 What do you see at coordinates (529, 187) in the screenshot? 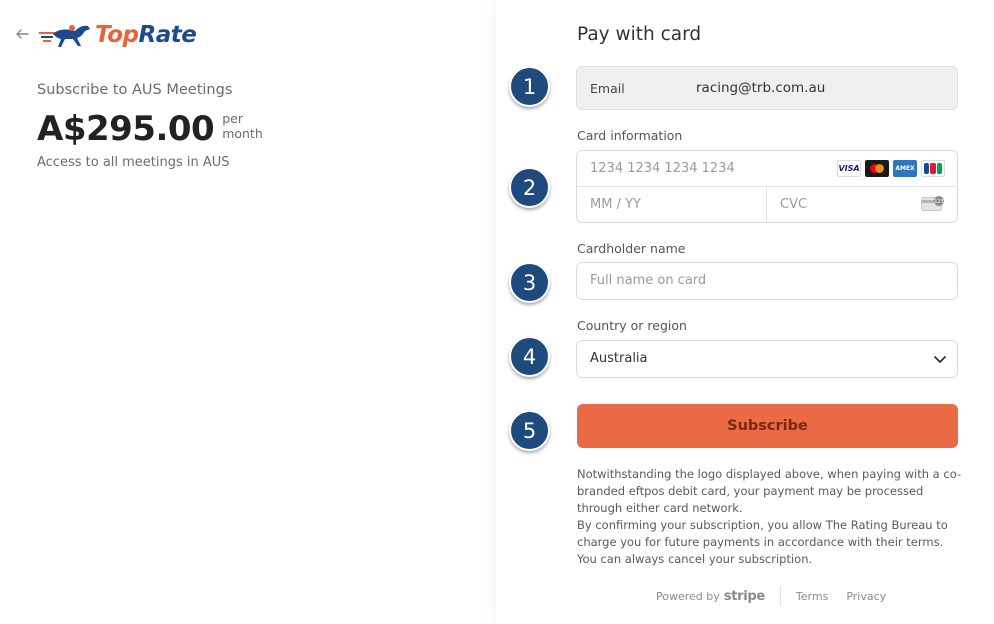
I see `step-badge-2: 2` at bounding box center [529, 187].